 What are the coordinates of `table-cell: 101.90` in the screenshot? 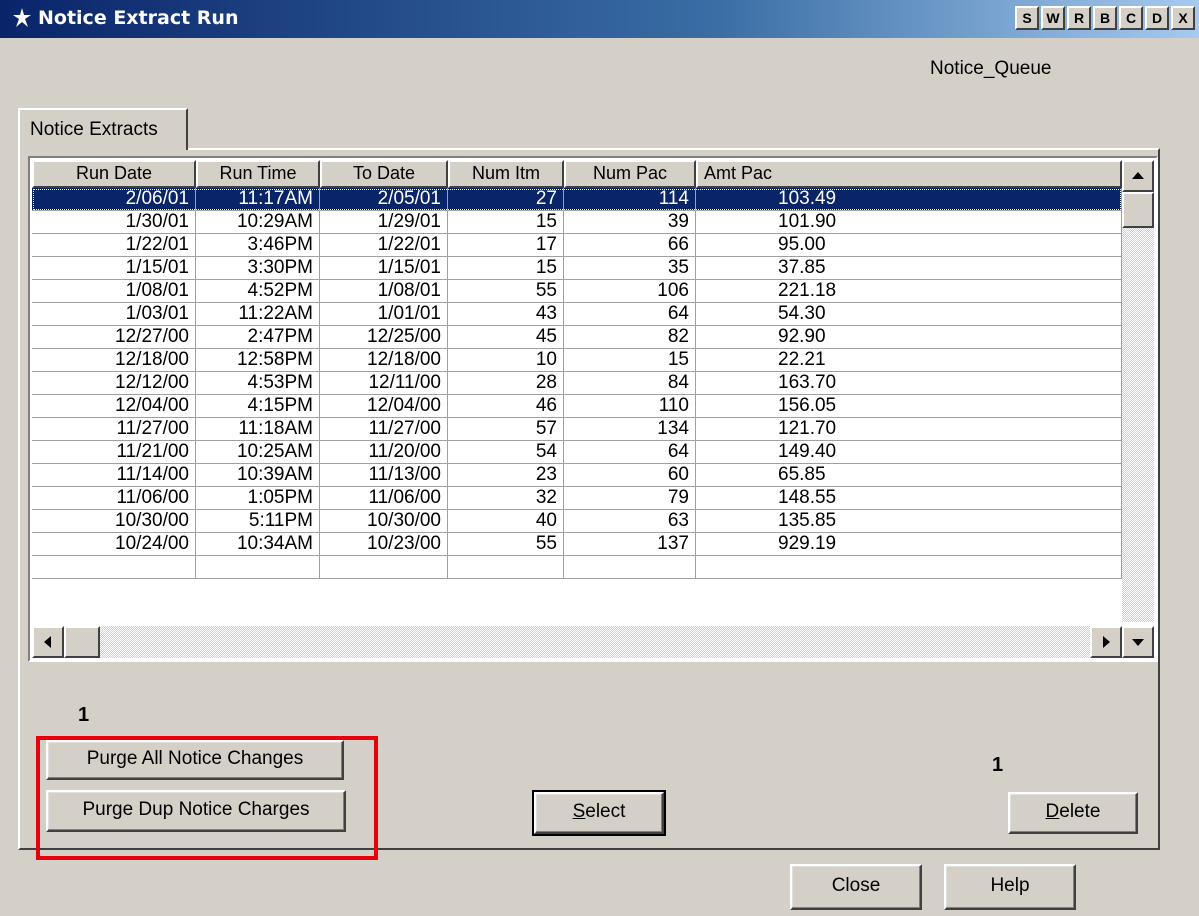 It's located at (909, 222).